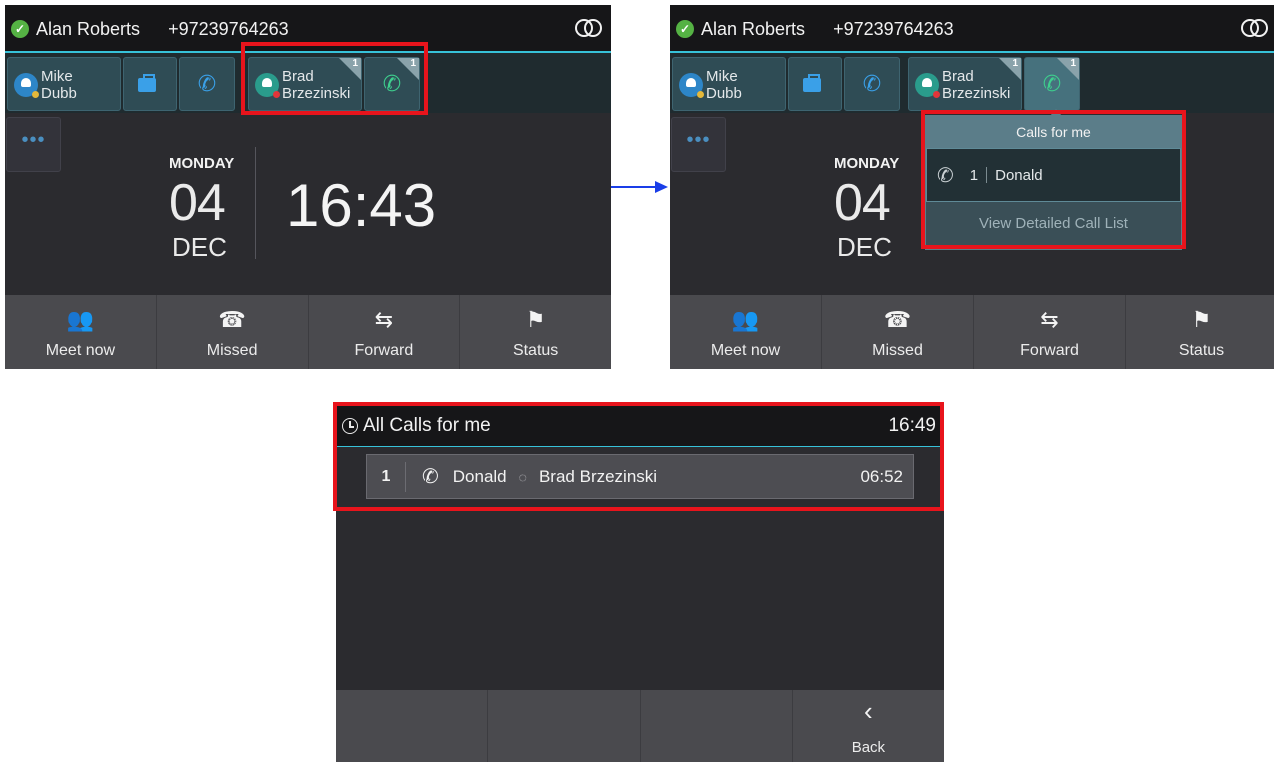  I want to click on clock-time: 16:43, so click(361, 205).